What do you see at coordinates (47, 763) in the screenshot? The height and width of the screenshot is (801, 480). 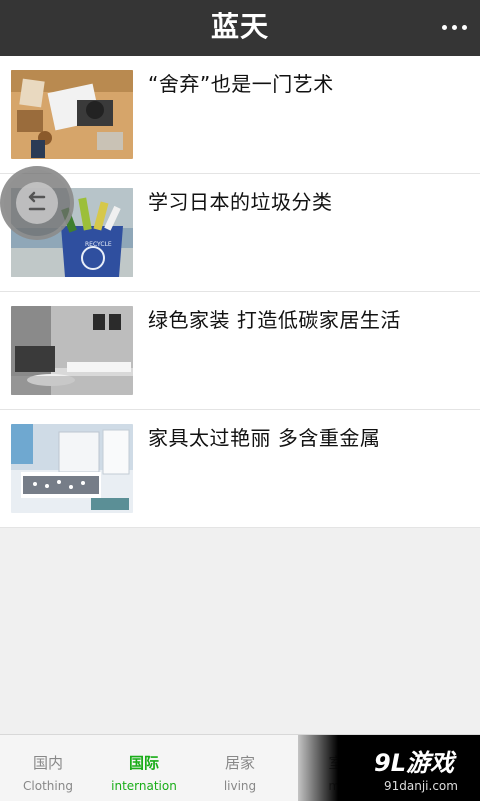 I see `tab-label-cn: 国内` at bounding box center [47, 763].